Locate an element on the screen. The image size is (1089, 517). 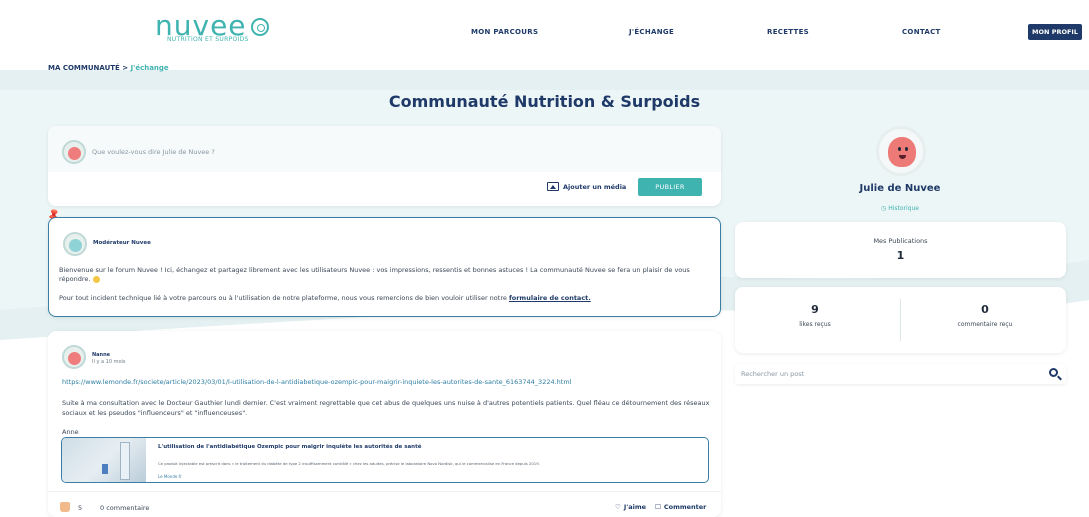
publications-card: Mes Publications 1 is located at coordinates (900, 250).